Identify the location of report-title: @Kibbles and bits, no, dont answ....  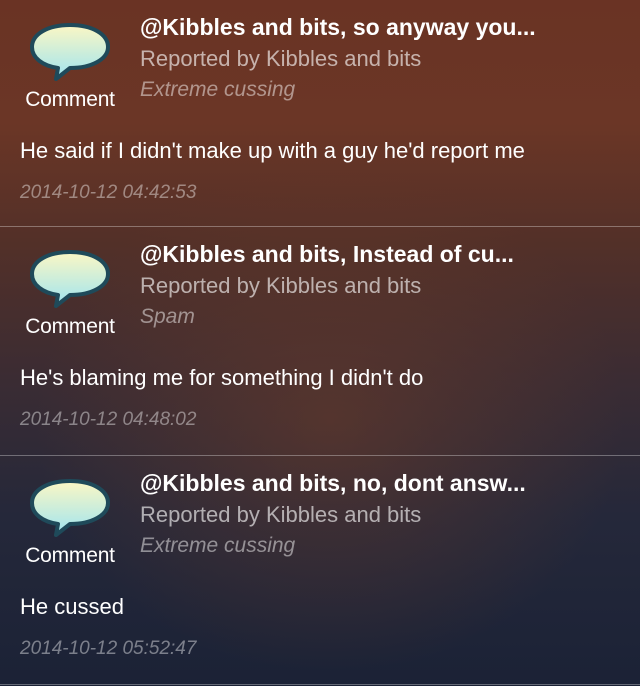
(333, 483).